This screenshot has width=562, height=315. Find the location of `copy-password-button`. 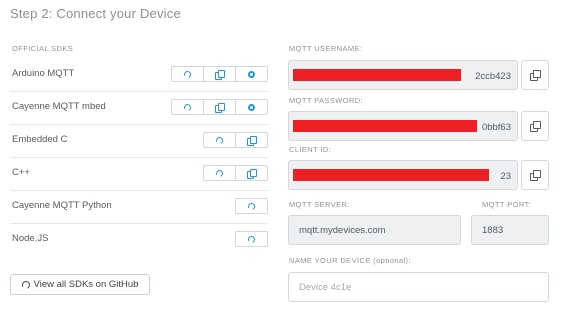

copy-password-button is located at coordinates (535, 126).